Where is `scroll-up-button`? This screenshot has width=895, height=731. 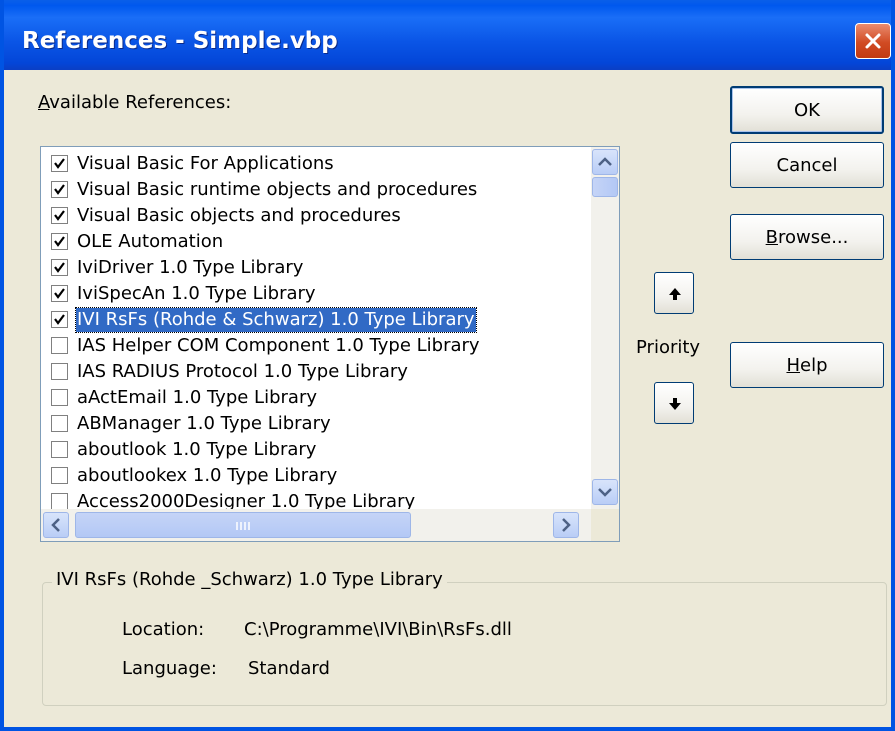 scroll-up-button is located at coordinates (605, 162).